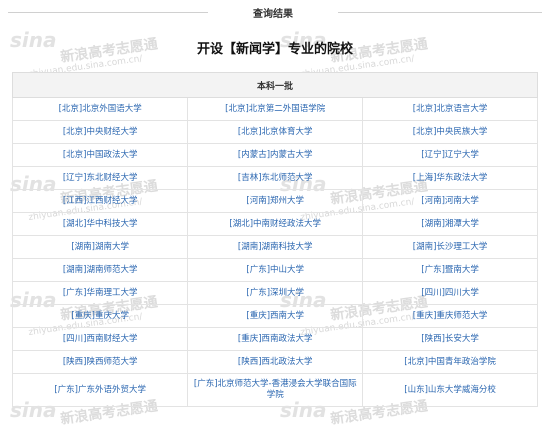 The width and height of the screenshot is (550, 429). I want to click on table-cell: [广东]华南理工大学, so click(100, 293).